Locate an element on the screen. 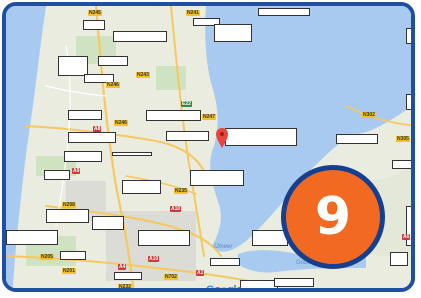  road-shield: A8 is located at coordinates (97, 129).